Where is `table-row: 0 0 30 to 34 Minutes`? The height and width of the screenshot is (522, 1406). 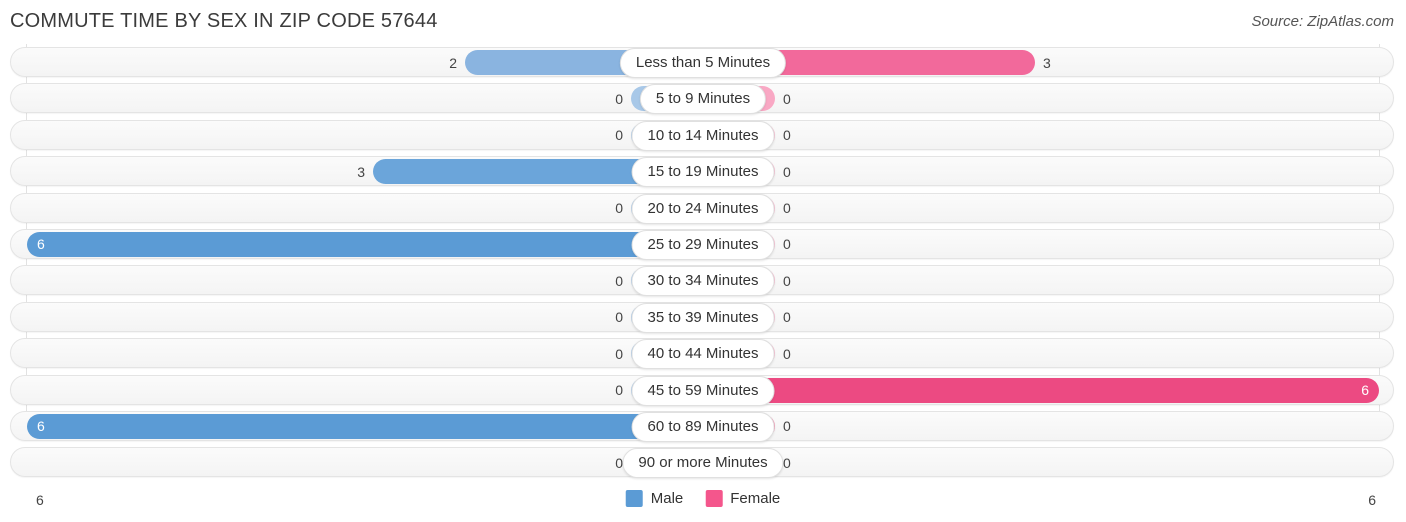
table-row: 0 0 30 to 34 Minutes is located at coordinates (703, 280).